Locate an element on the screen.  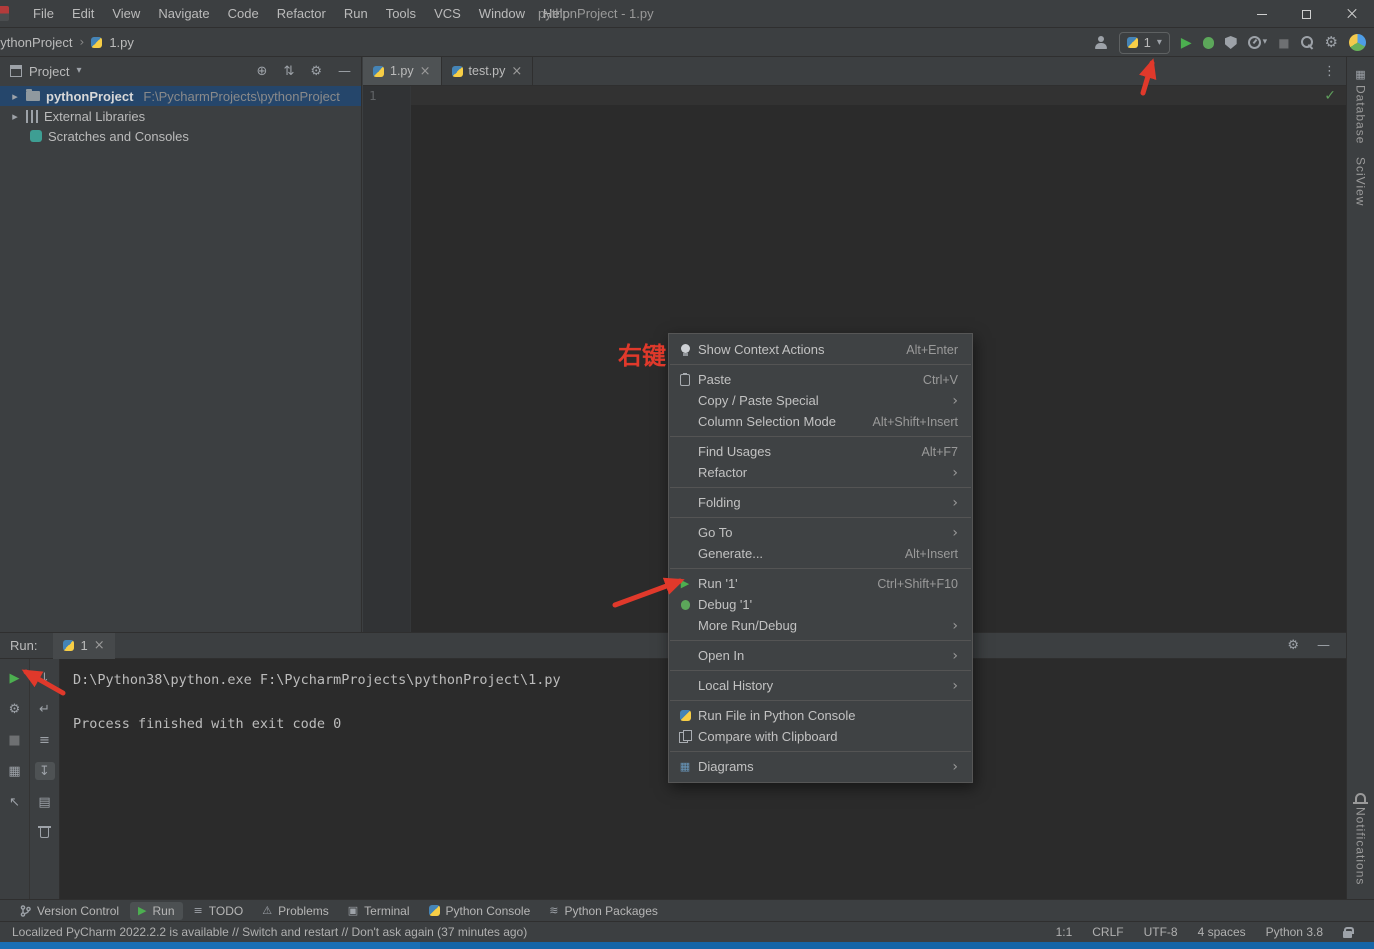
indent-indicator: 4 spaces is located at coordinates (1222, 932).